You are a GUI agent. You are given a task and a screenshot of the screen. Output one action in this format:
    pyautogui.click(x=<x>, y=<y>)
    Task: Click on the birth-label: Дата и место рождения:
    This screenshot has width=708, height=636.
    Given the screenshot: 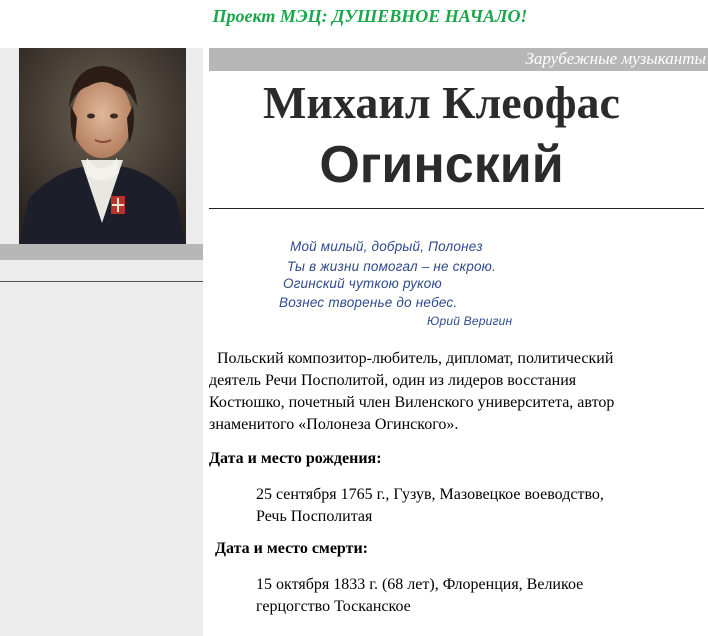 What is the action you would take?
    pyautogui.click(x=295, y=458)
    